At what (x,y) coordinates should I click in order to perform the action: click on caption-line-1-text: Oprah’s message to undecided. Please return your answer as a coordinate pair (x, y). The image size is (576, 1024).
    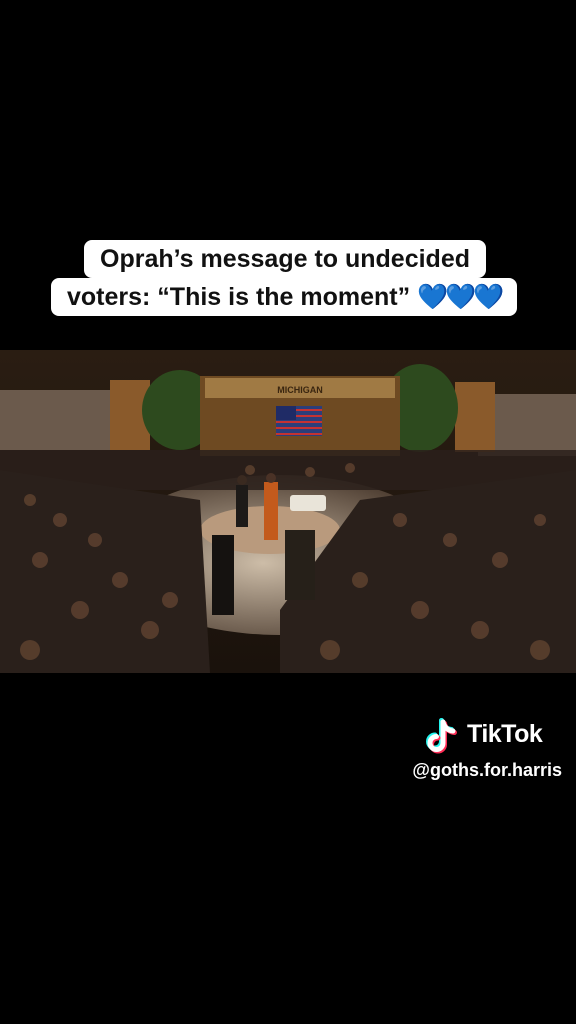
    Looking at the image, I should click on (285, 259).